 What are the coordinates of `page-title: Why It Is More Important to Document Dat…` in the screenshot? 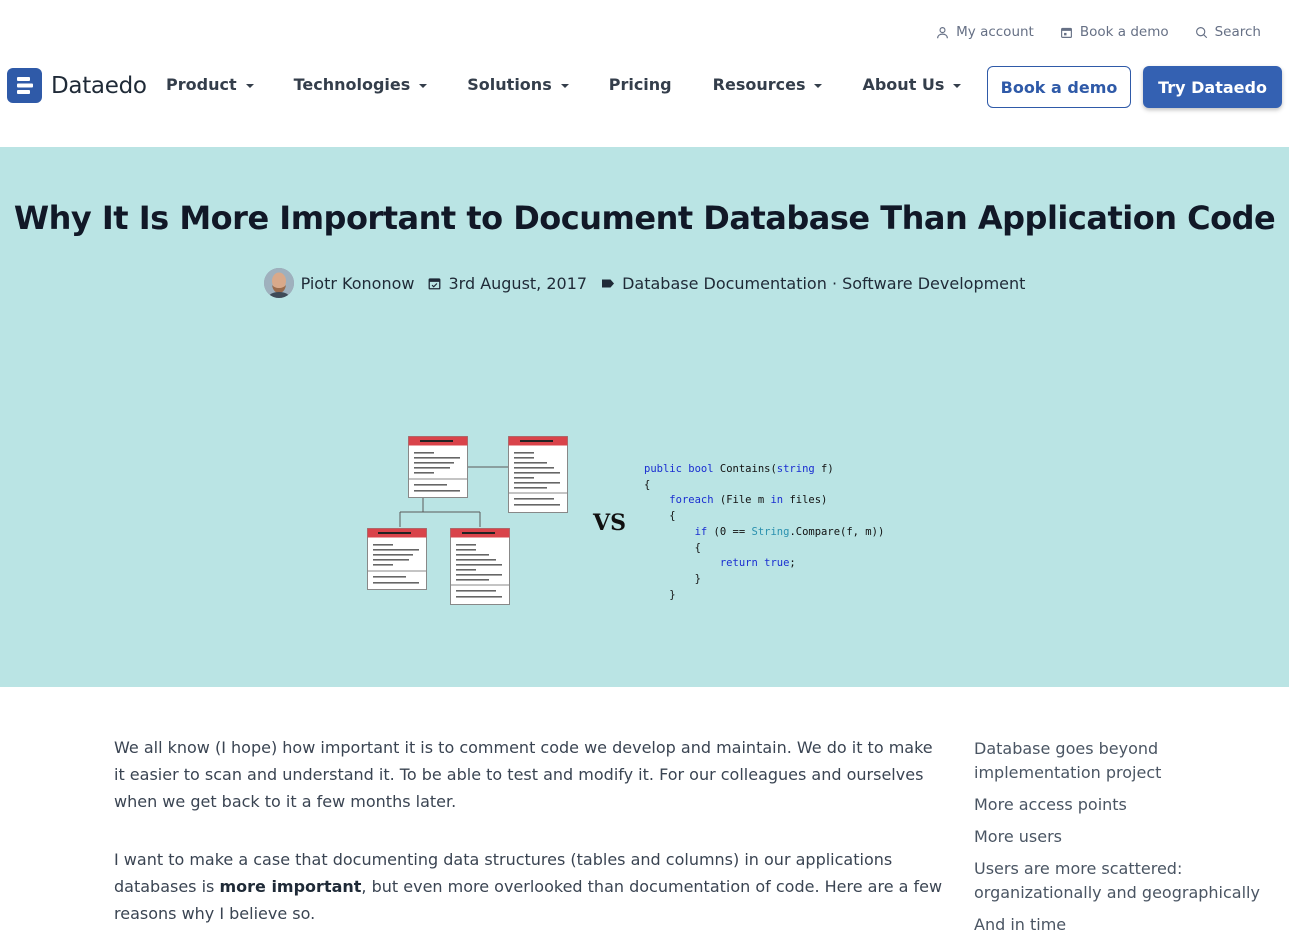 It's located at (644, 218).